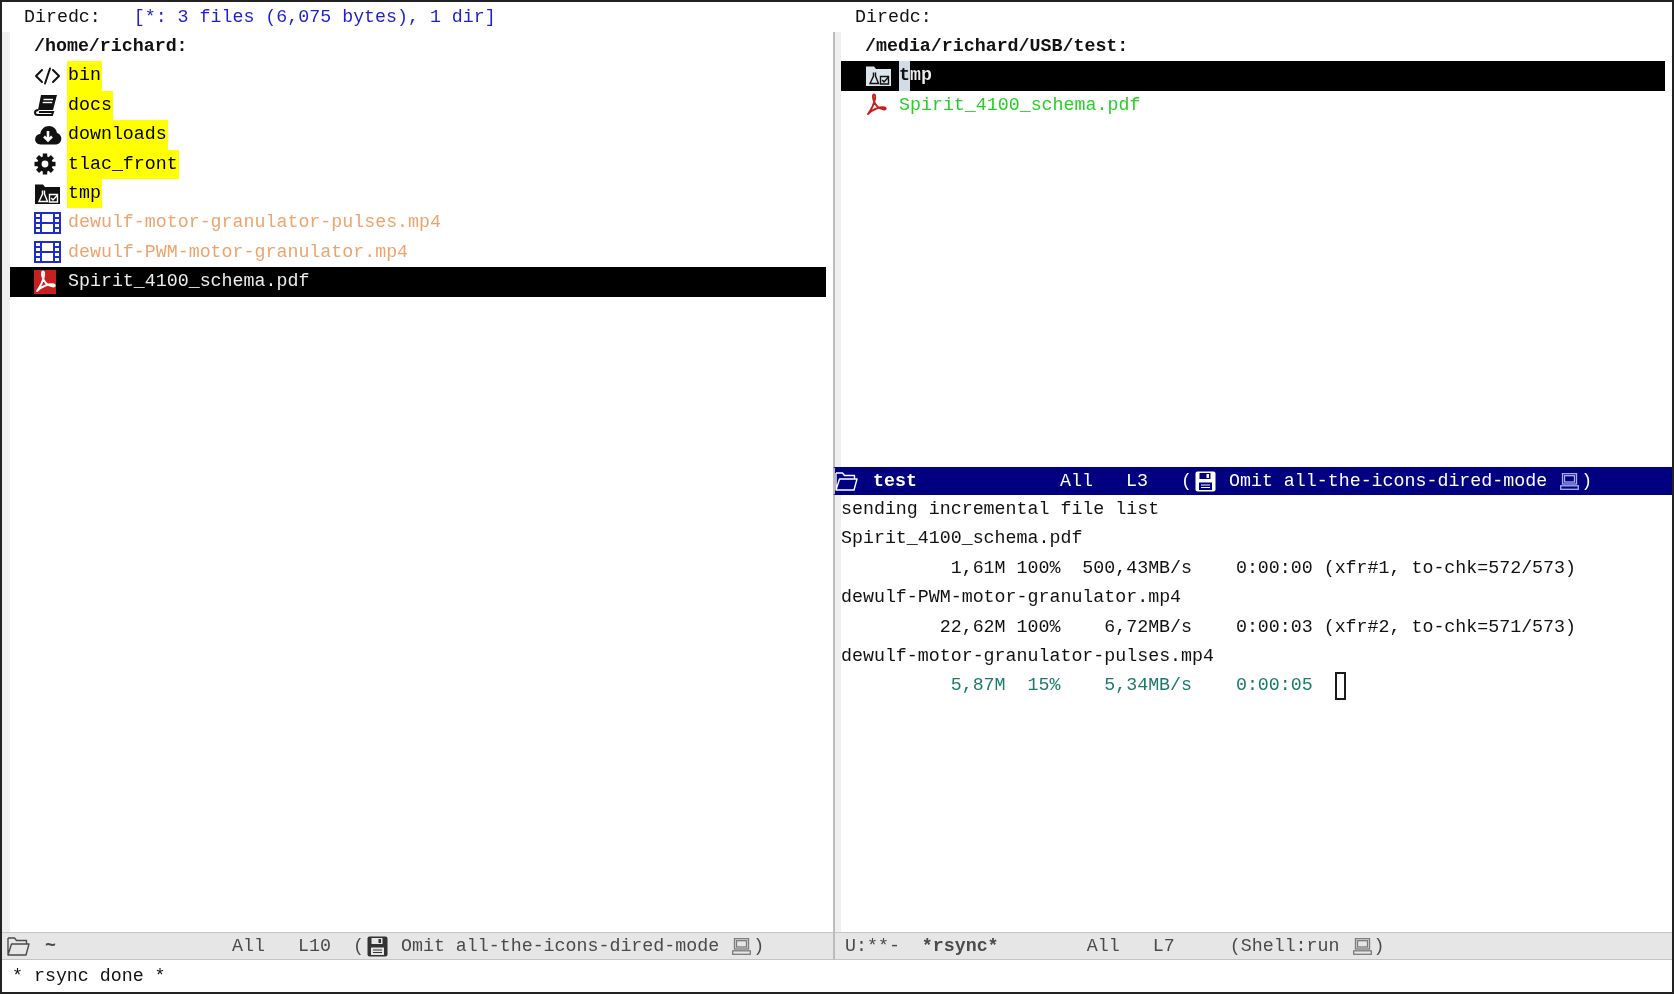 The height and width of the screenshot is (994, 1674). I want to click on output-line: dewulf-motor-granulator-pulses.mp4, so click(1027, 656).